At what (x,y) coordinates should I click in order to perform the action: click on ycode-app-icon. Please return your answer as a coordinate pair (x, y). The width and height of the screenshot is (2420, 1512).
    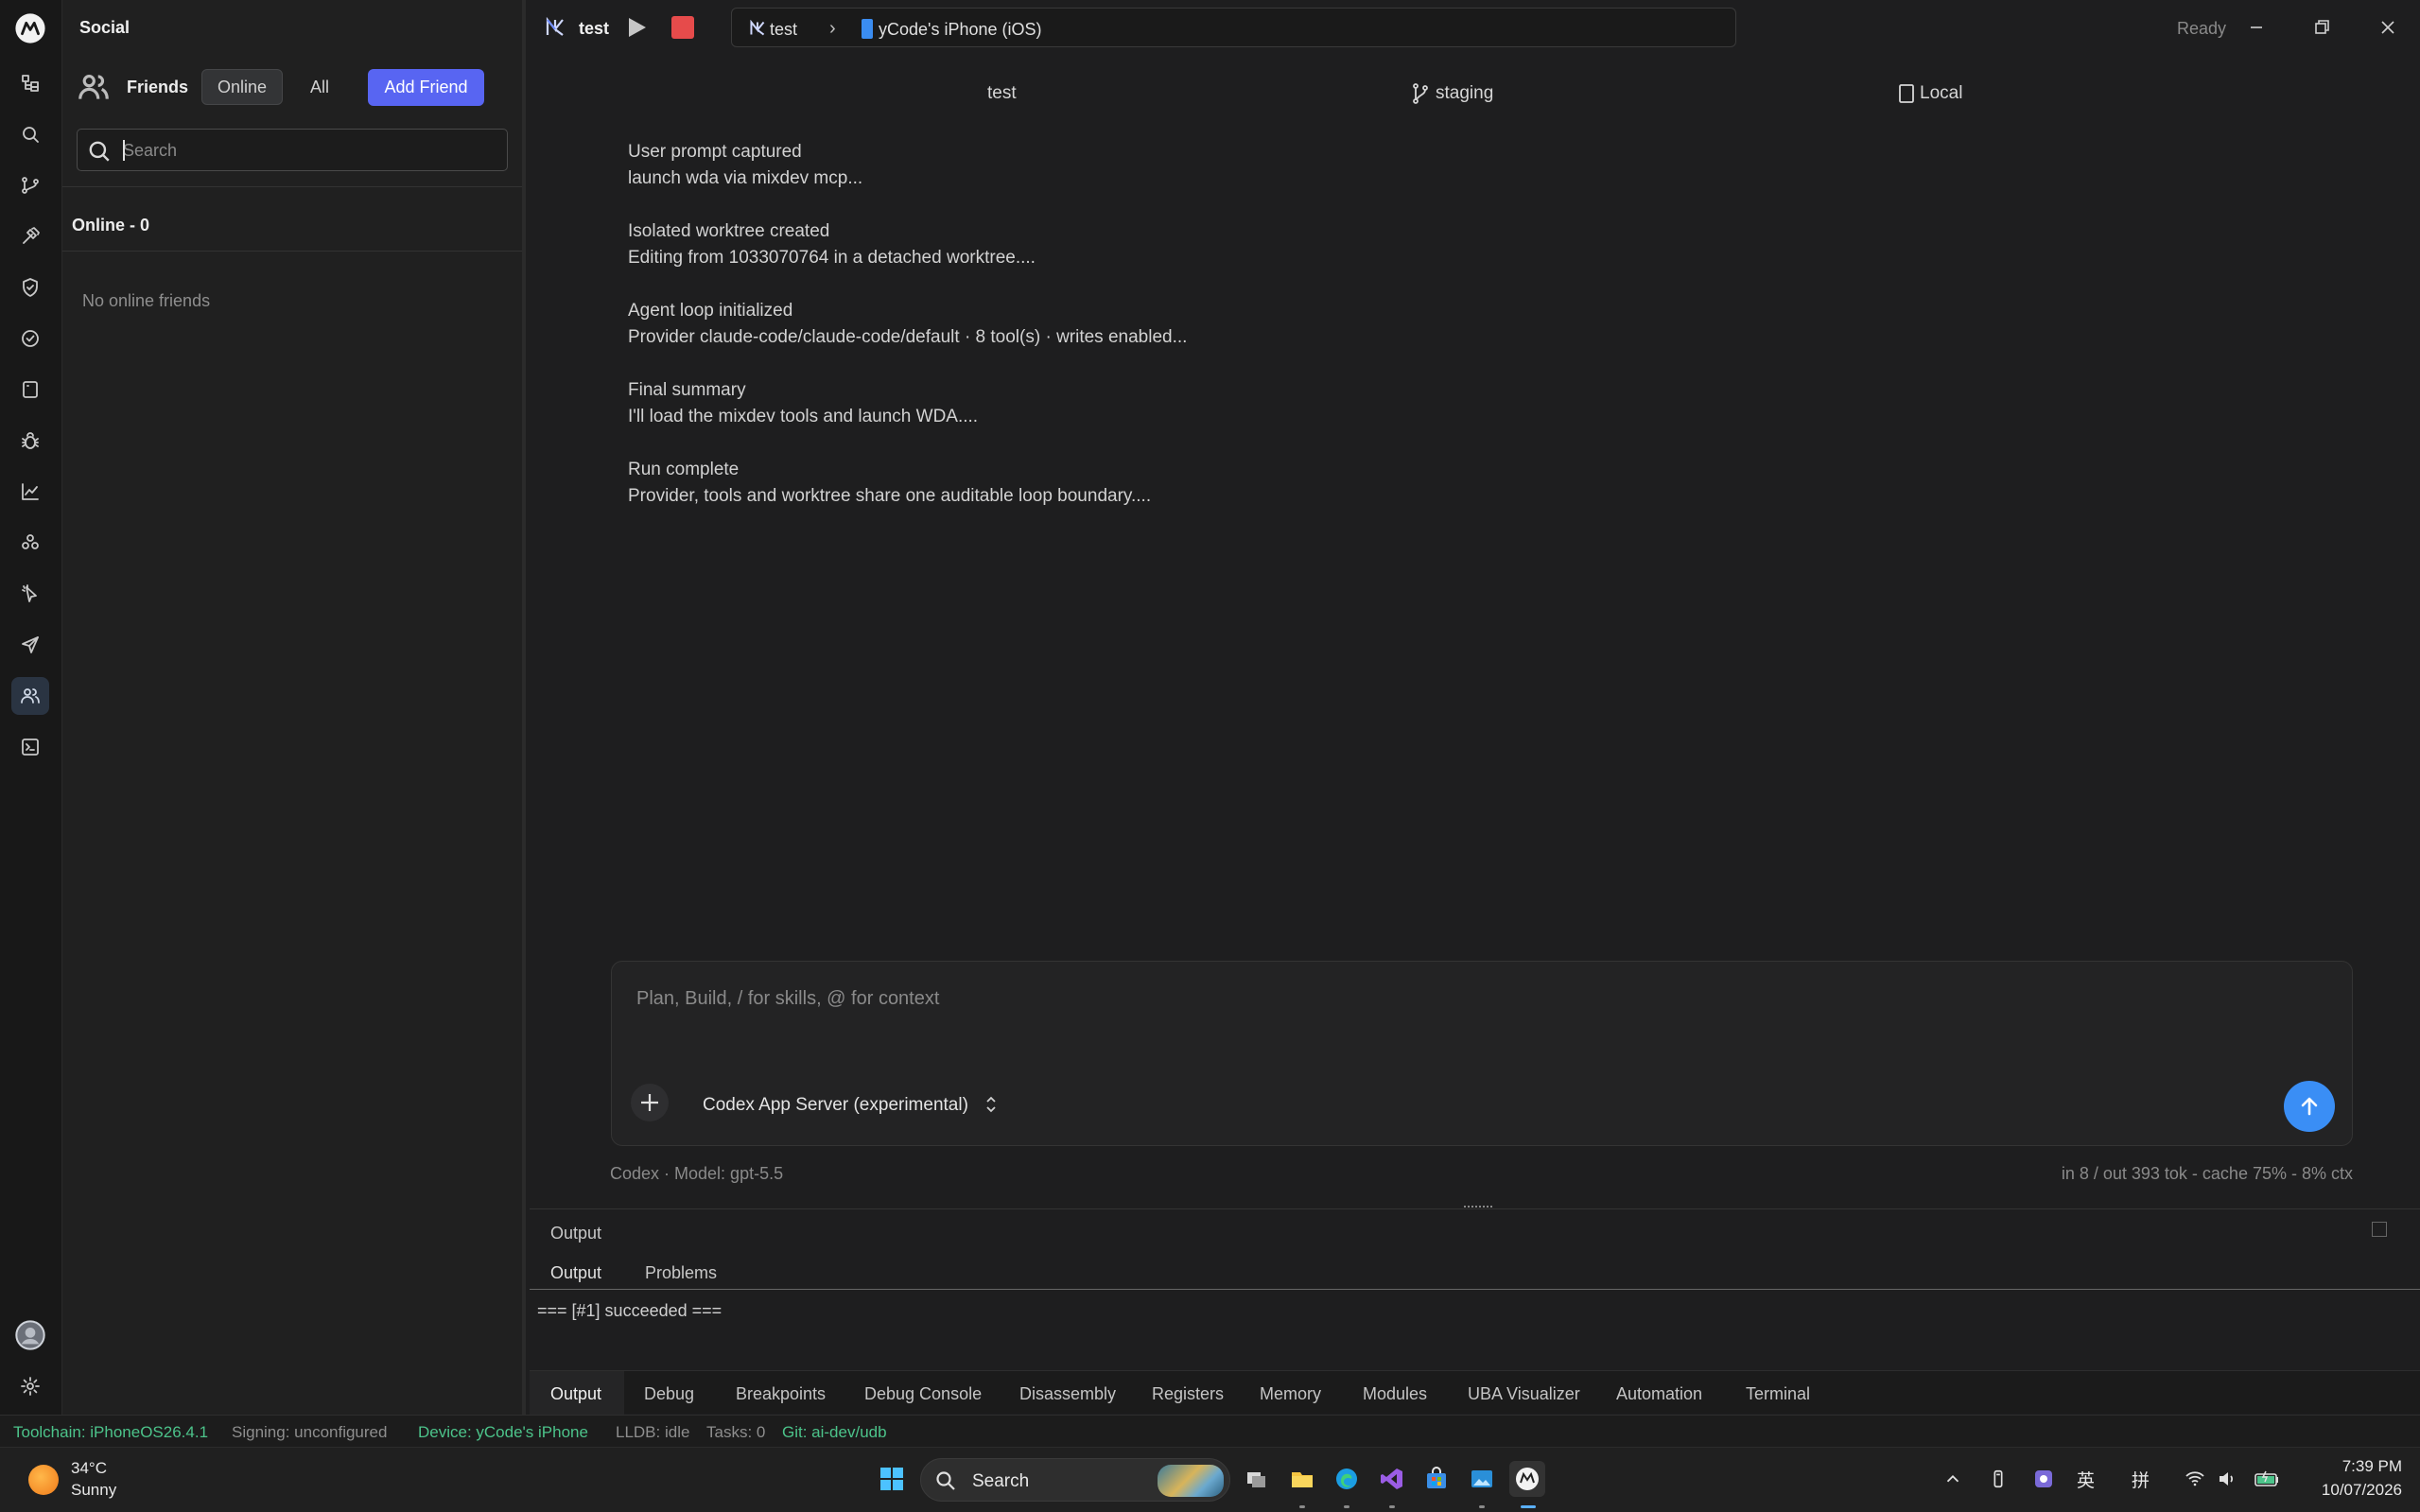
    Looking at the image, I should click on (1527, 1479).